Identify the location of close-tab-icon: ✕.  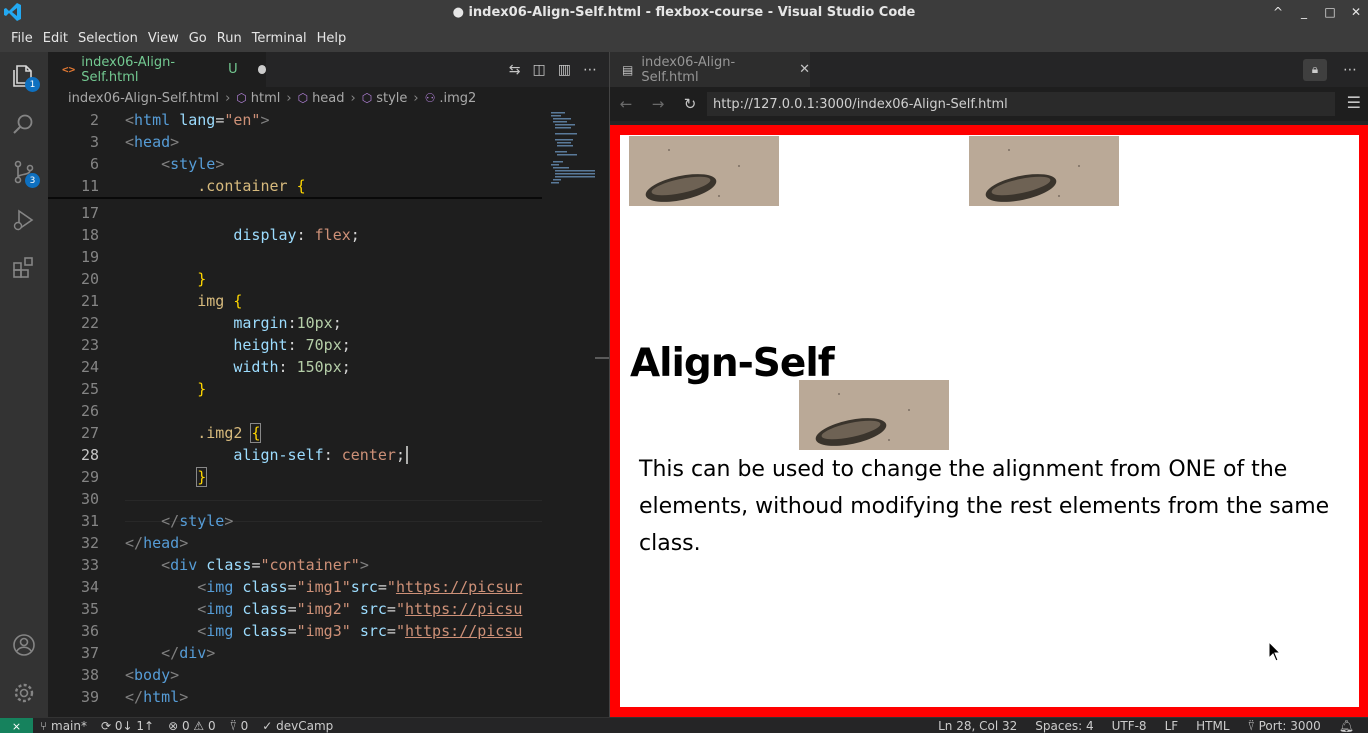
(804, 69).